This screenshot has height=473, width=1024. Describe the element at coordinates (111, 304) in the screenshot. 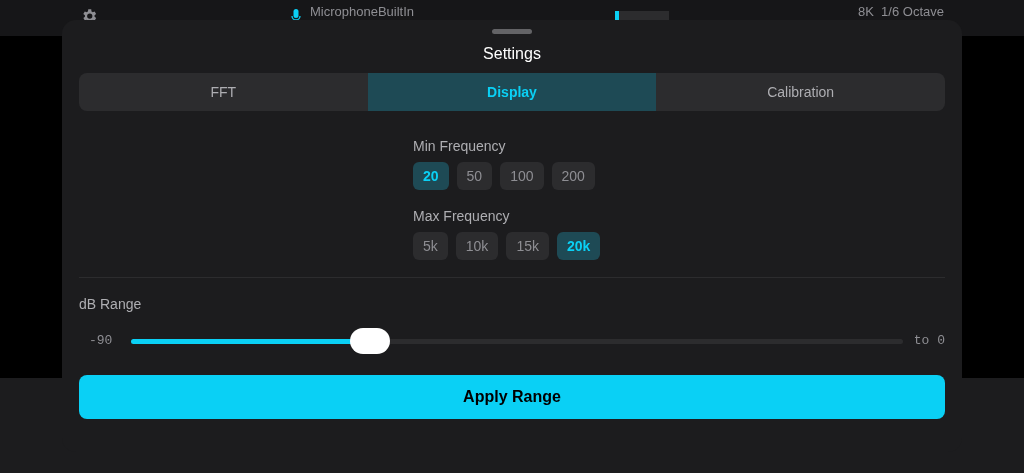

I see `range-label: dB Range` at that location.